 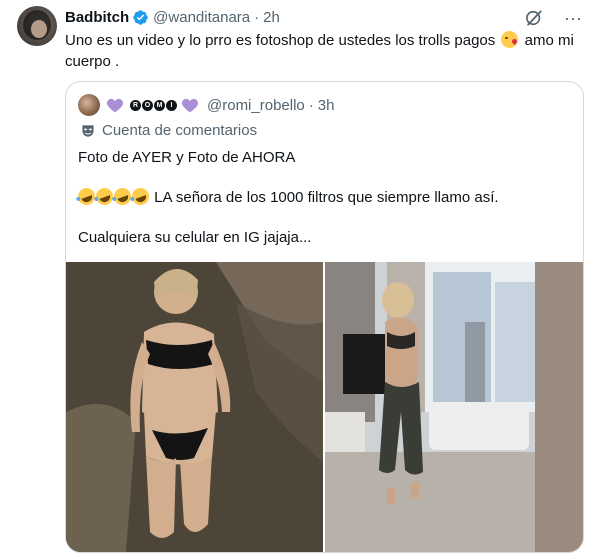 I want to click on more-icon: ···, so click(x=573, y=18).